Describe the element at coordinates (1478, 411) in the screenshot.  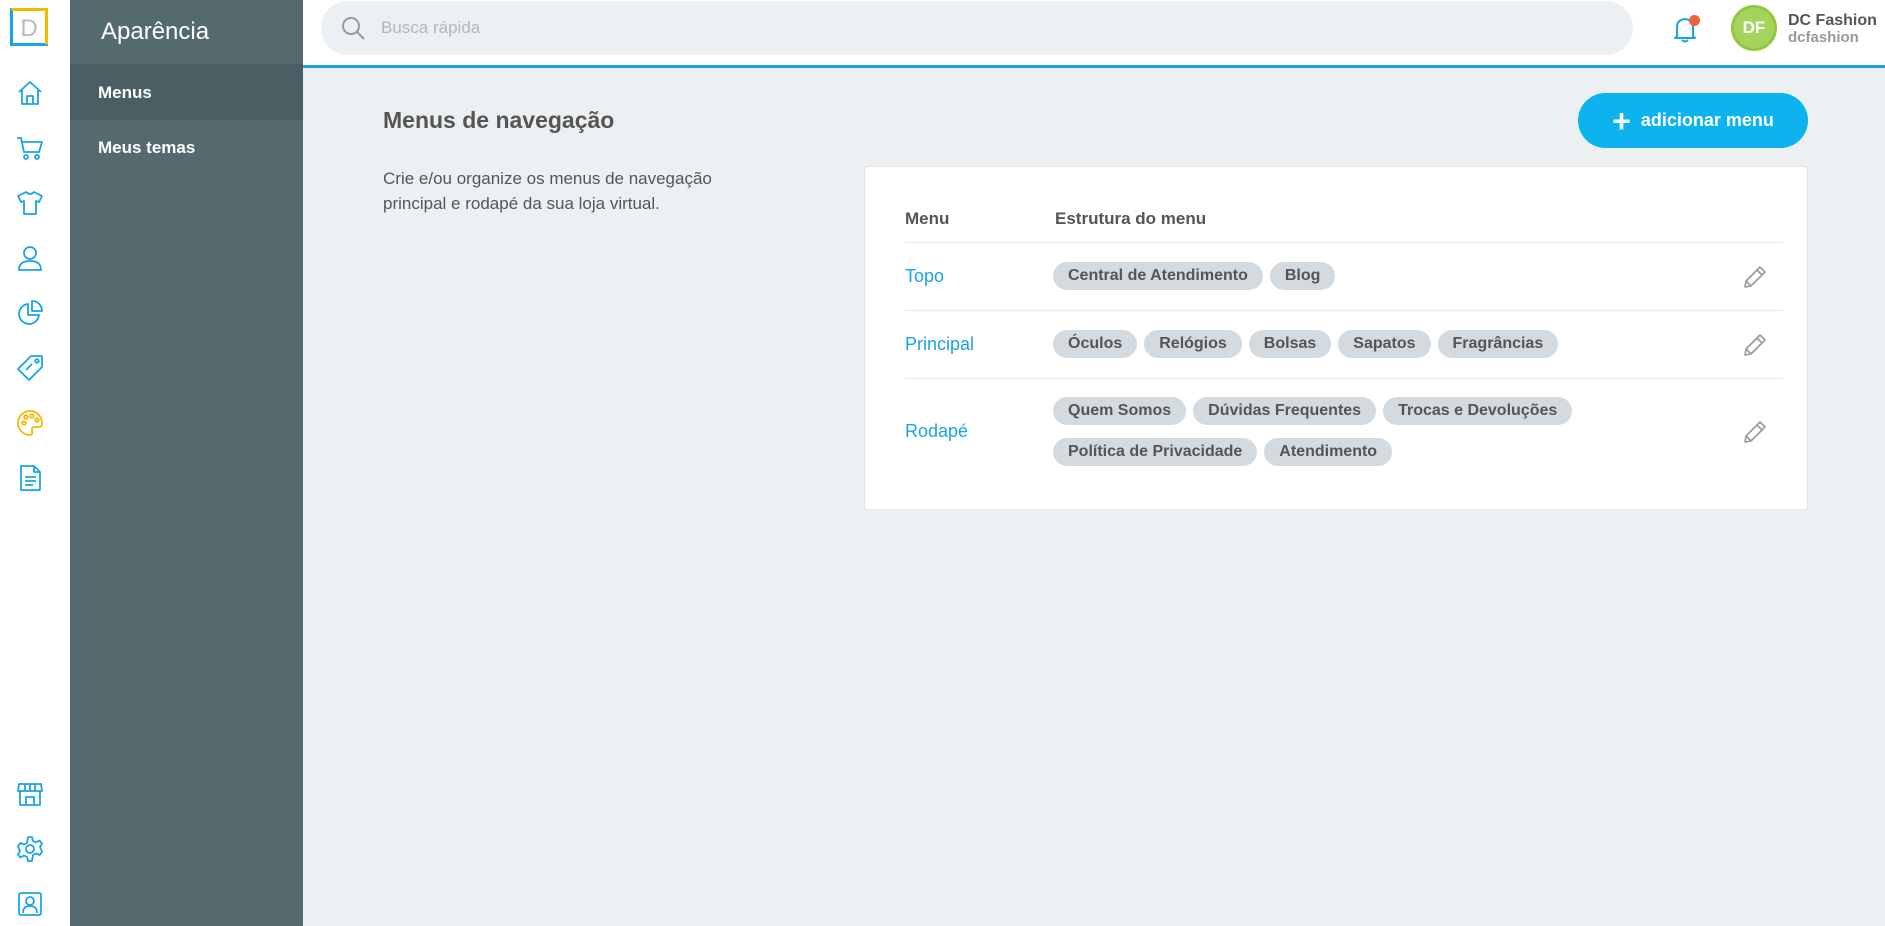
I see `menu-item-chip: Trocas e Devoluções` at that location.